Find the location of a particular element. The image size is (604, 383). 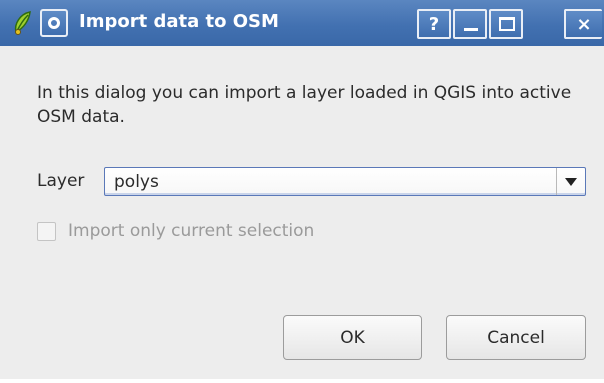

window-title: Import data to OSM is located at coordinates (179, 21).